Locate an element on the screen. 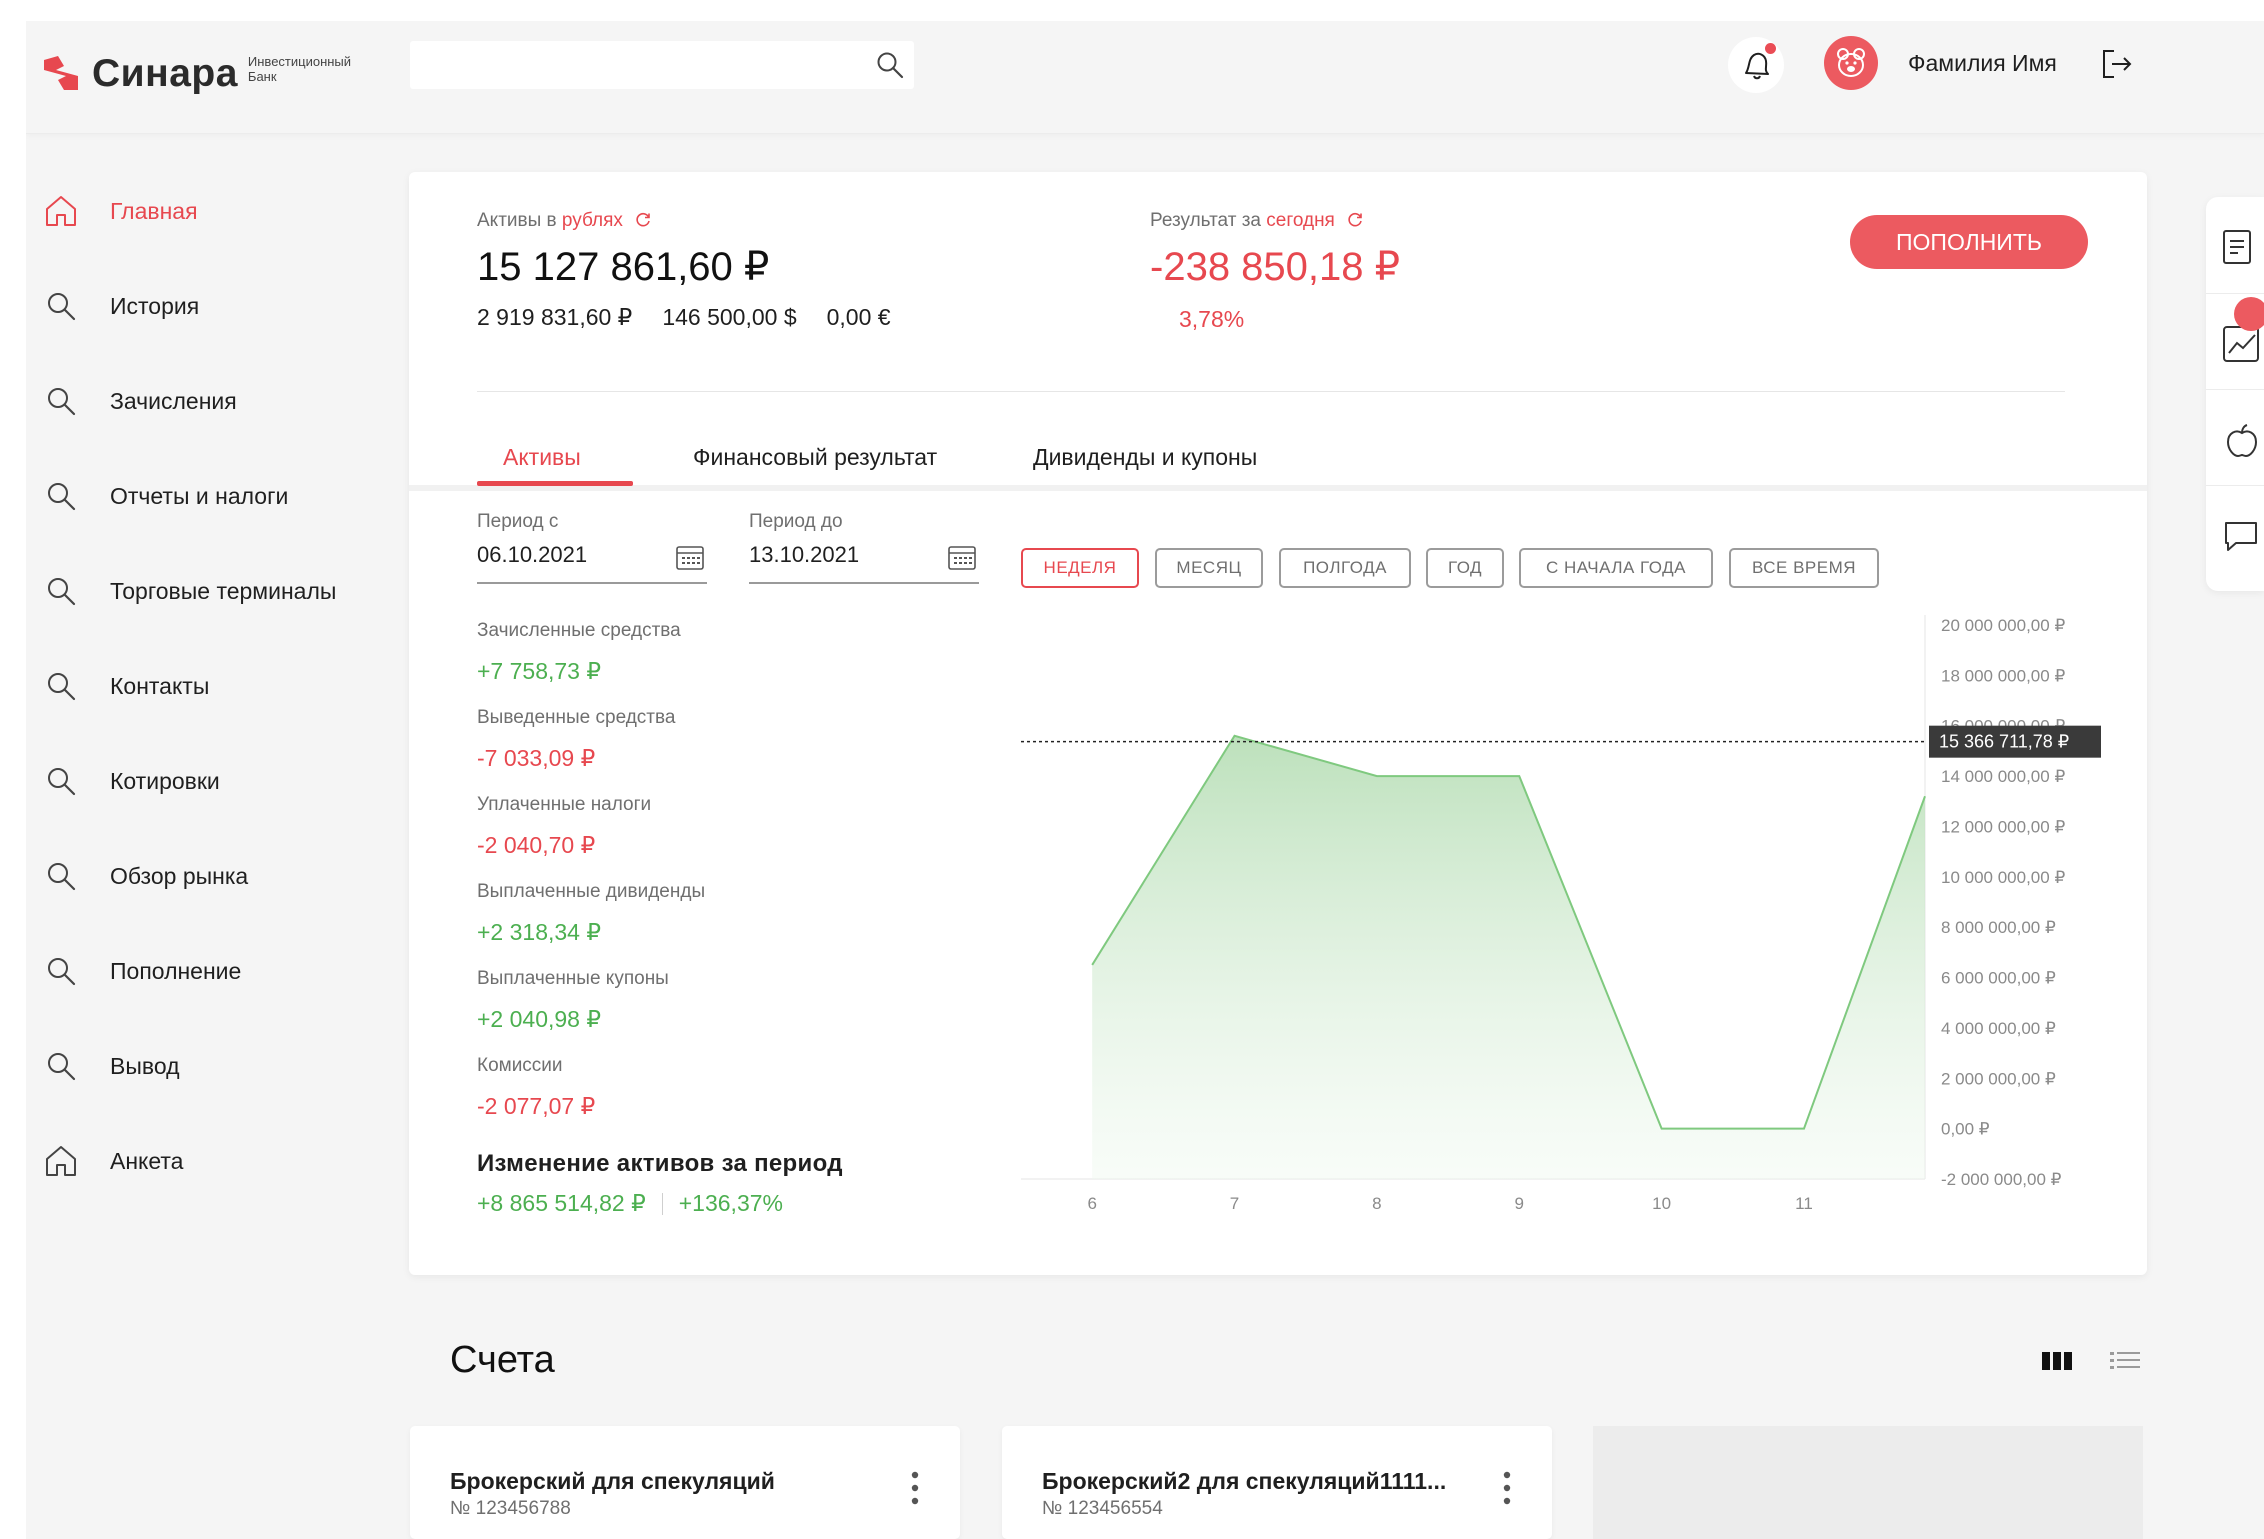 Image resolution: width=2264 pixels, height=1539 pixels. sidebar-item-label: История is located at coordinates (155, 305).